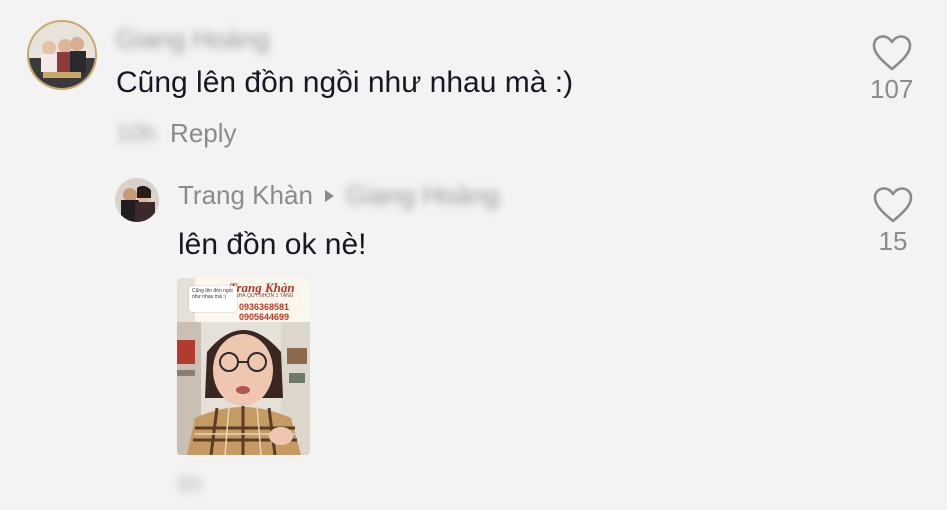  I want to click on comment-like: 107, so click(891, 69).